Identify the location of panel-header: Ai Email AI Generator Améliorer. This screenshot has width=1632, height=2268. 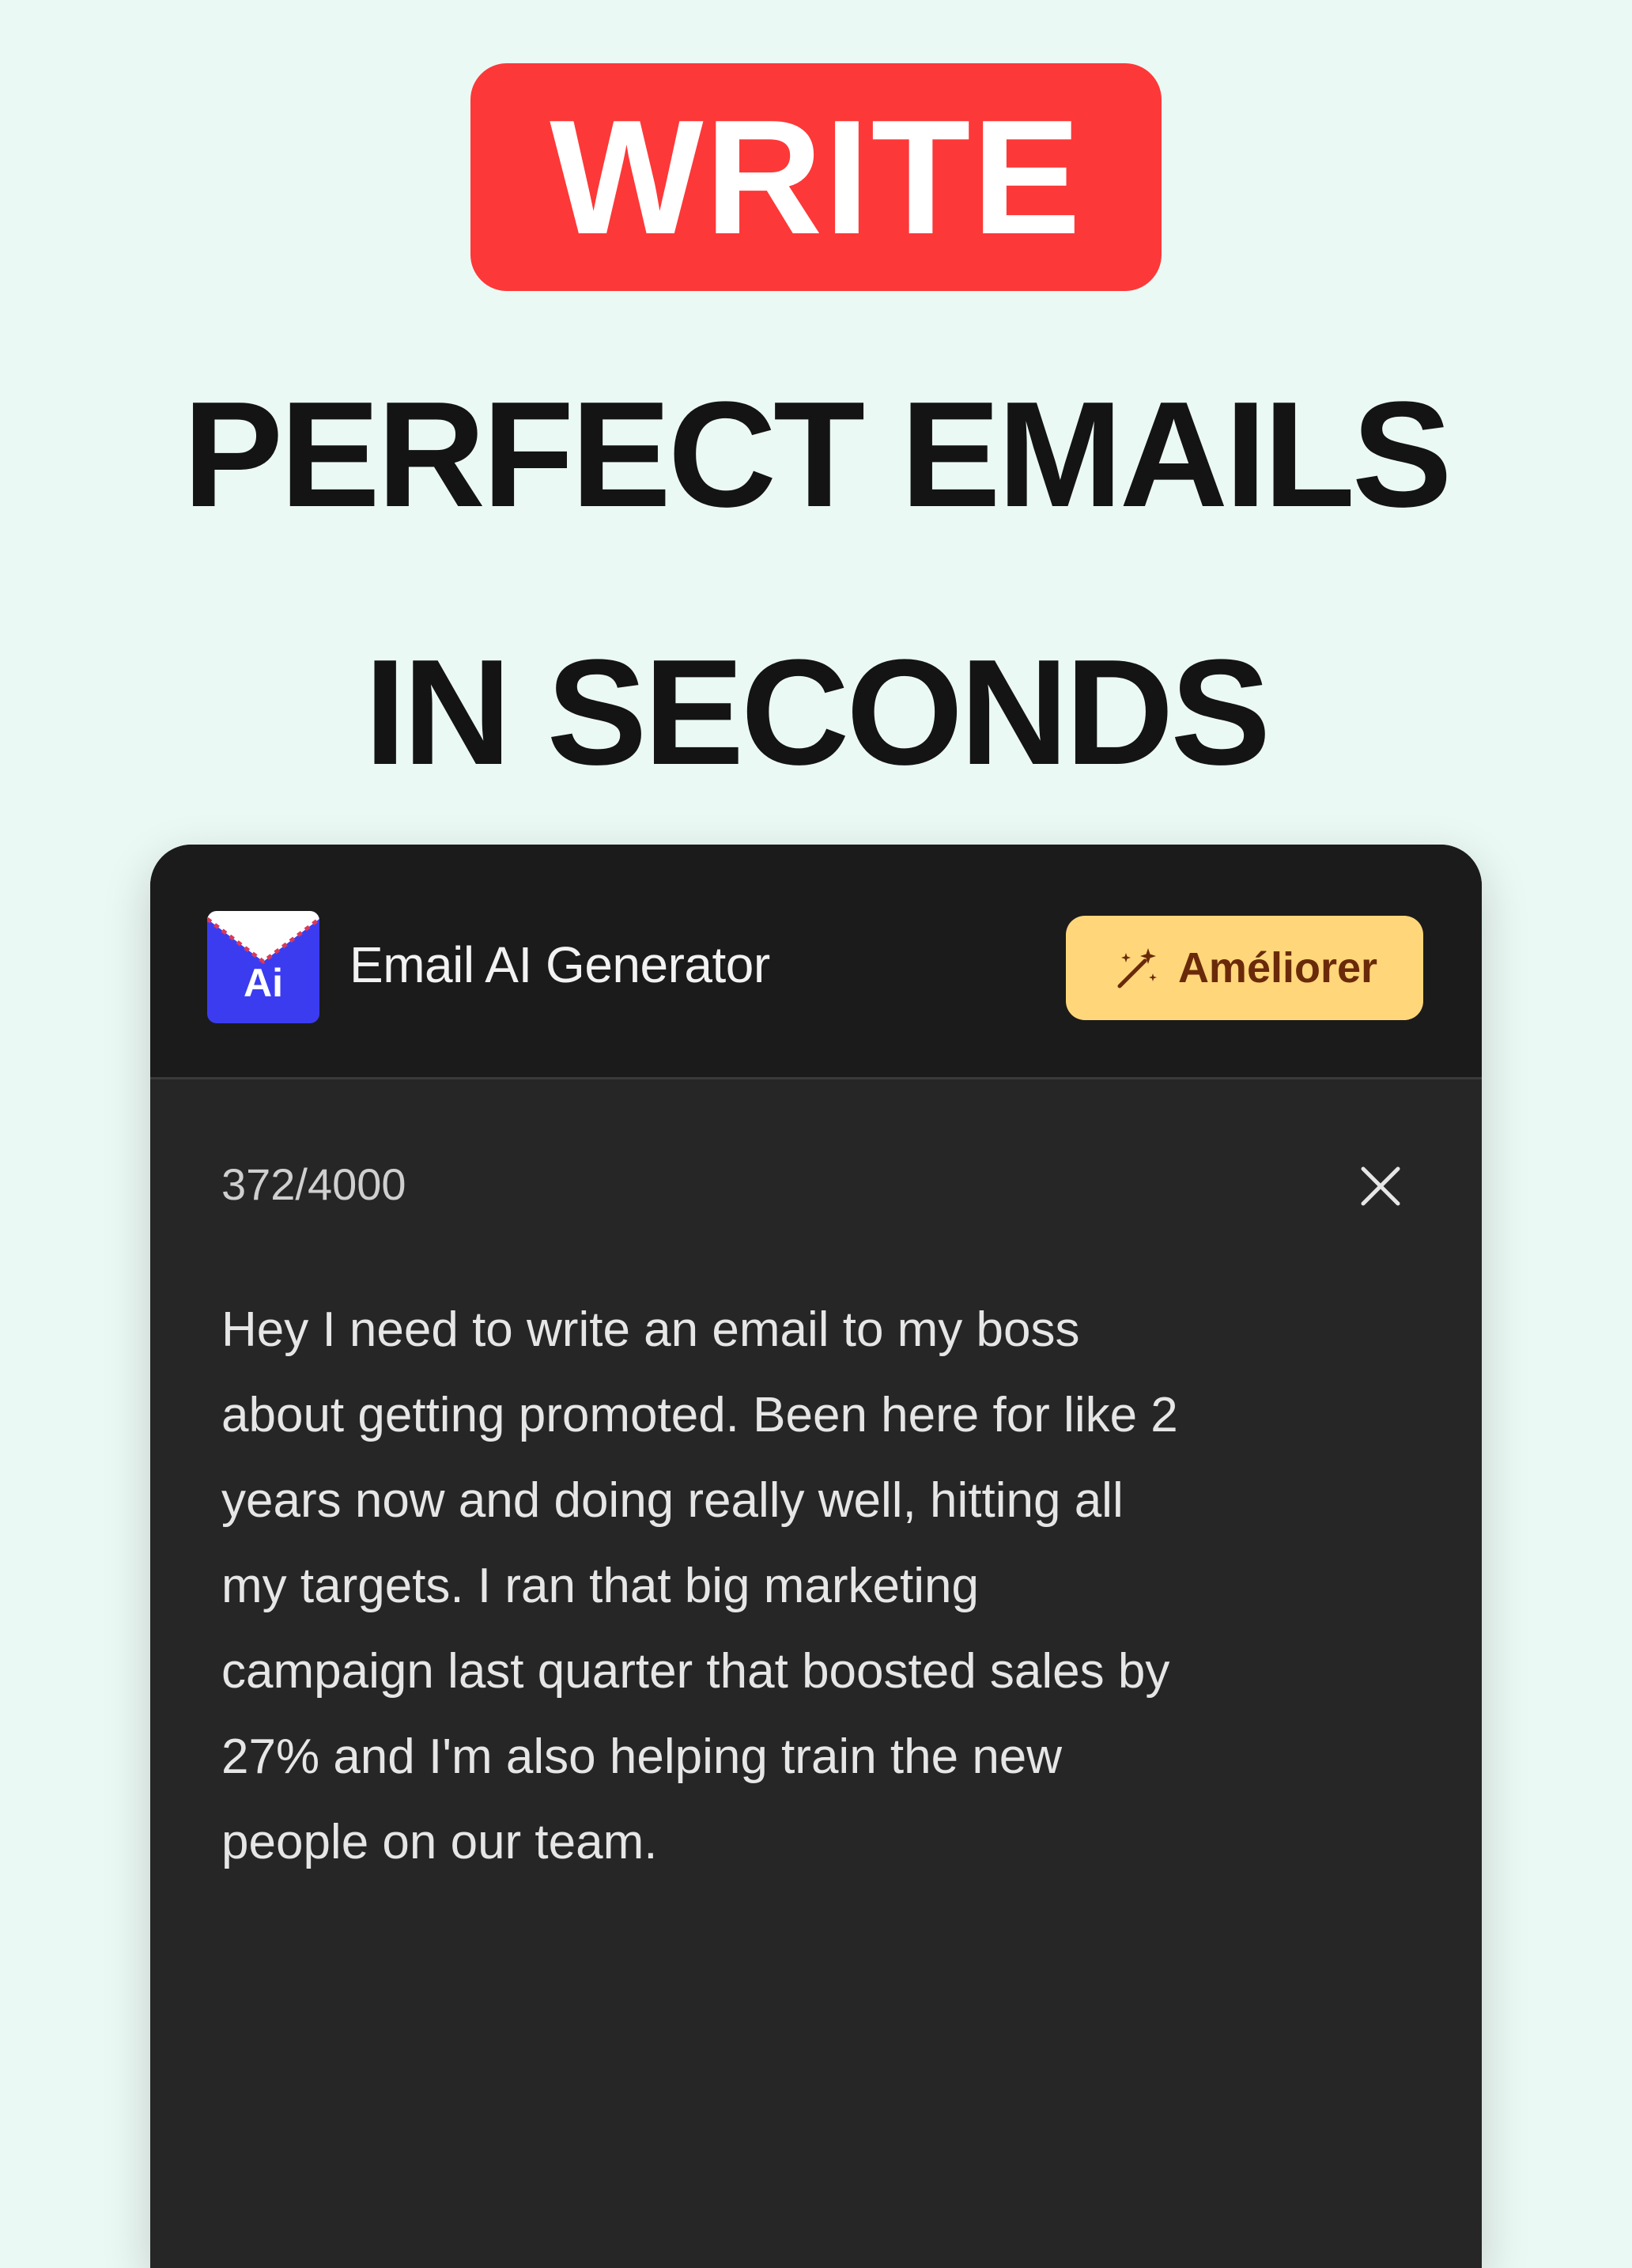
(816, 962).